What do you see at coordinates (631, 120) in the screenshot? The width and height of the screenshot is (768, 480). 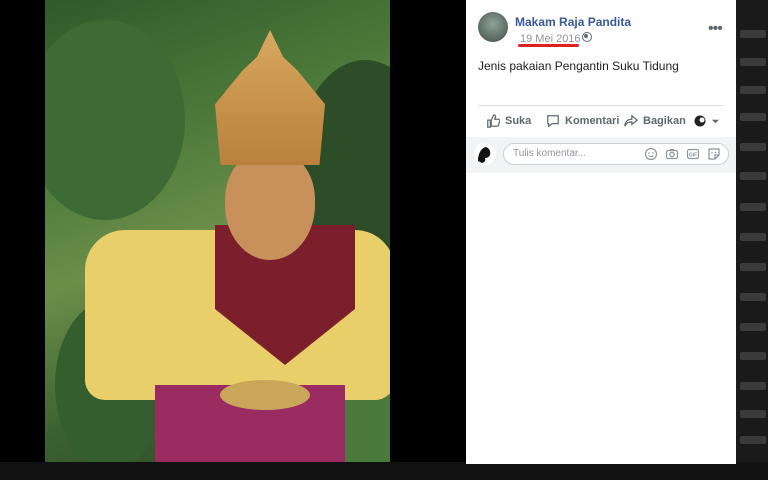 I see `share-icon` at bounding box center [631, 120].